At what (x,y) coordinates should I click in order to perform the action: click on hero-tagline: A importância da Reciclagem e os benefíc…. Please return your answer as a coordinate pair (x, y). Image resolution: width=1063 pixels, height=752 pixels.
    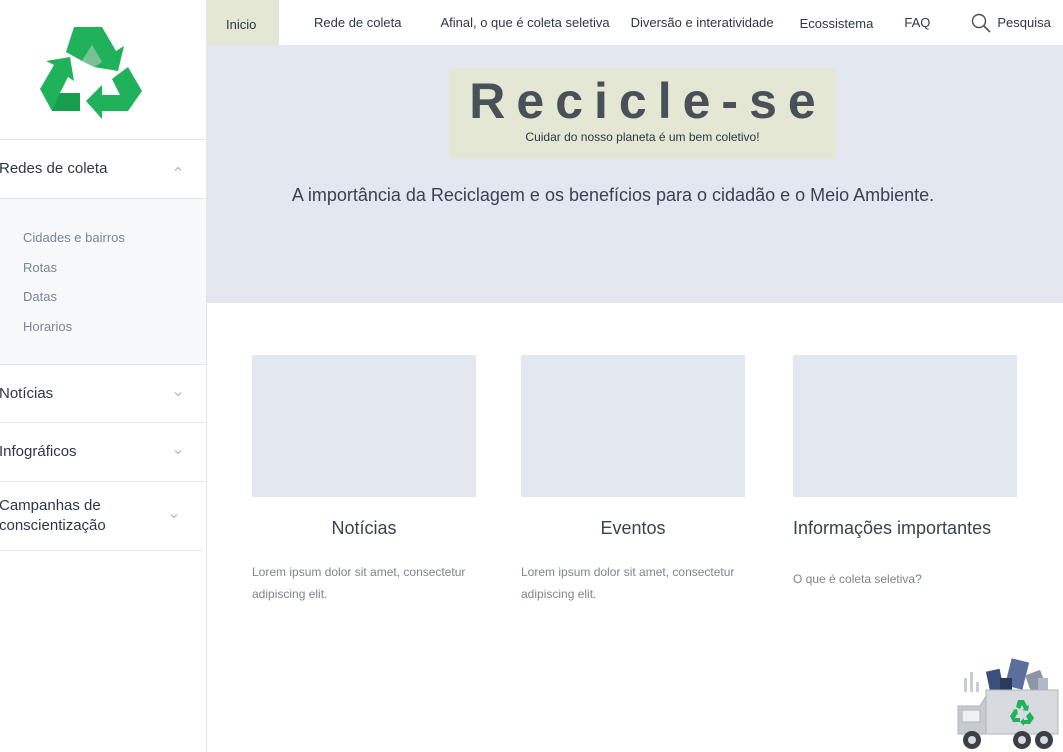
    Looking at the image, I should click on (613, 195).